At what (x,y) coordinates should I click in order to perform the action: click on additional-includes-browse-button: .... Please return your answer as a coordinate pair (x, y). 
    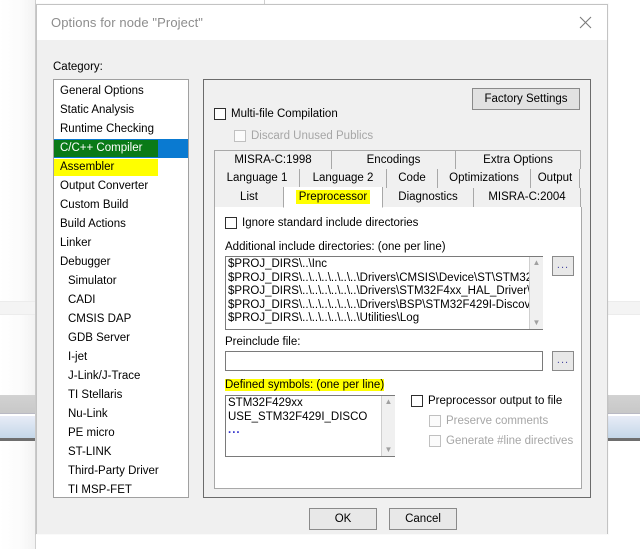
    Looking at the image, I should click on (563, 266).